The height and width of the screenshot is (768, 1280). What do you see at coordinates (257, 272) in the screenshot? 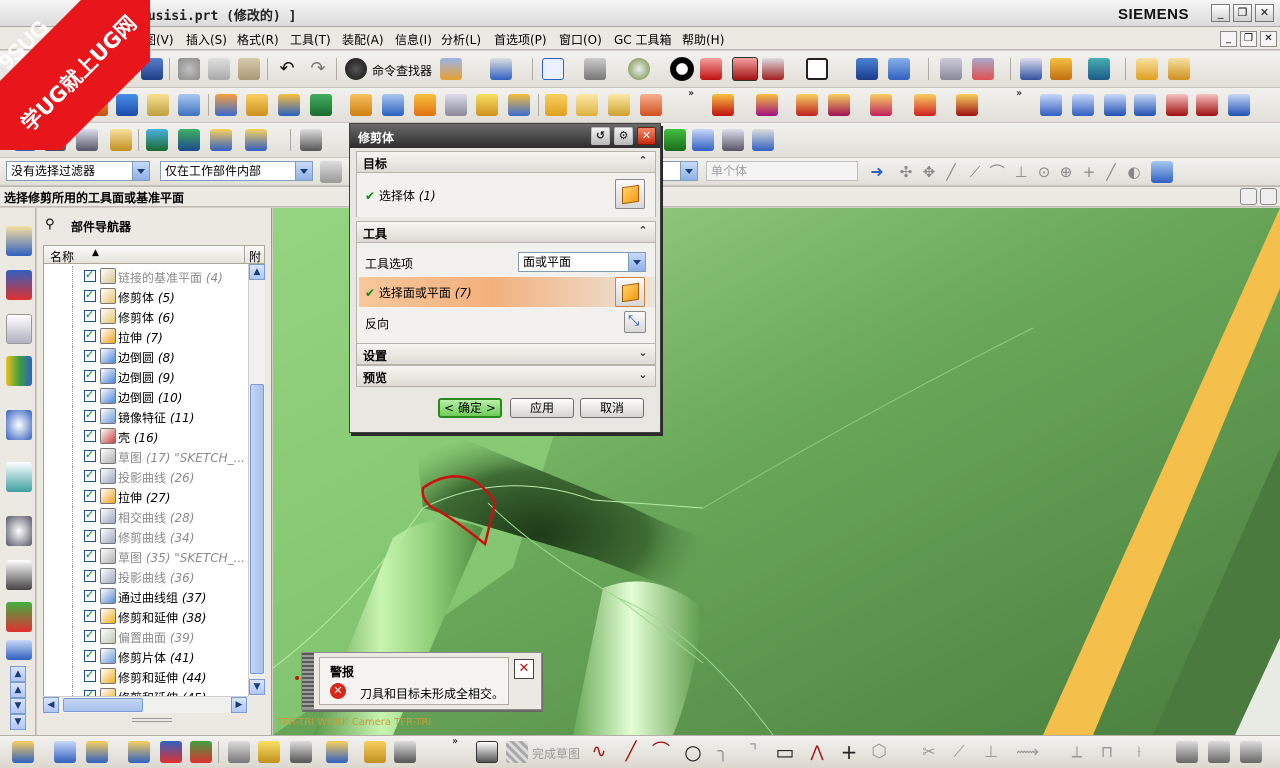
I see `scroll-up-icon: ▲` at bounding box center [257, 272].